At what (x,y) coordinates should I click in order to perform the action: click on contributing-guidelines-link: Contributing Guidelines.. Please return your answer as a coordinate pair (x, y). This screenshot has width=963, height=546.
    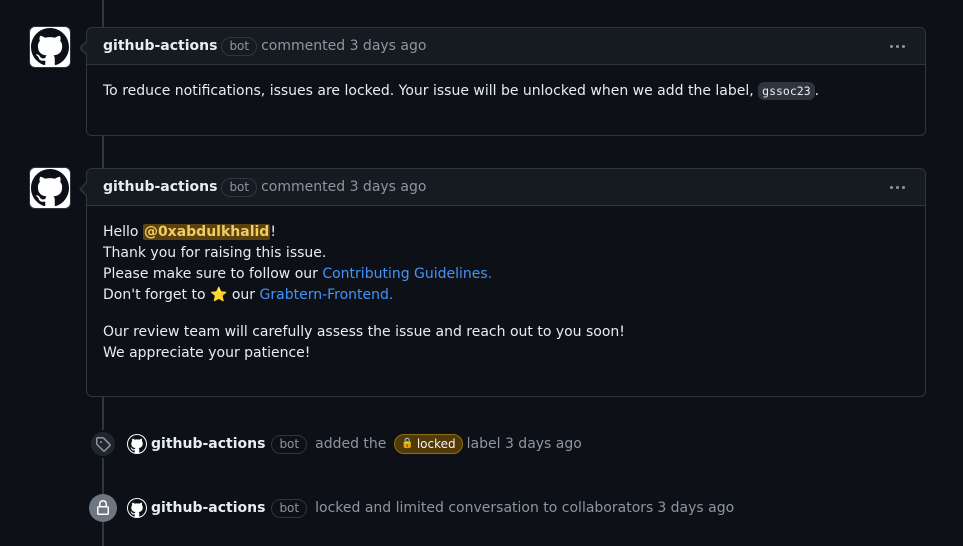
    Looking at the image, I should click on (407, 274).